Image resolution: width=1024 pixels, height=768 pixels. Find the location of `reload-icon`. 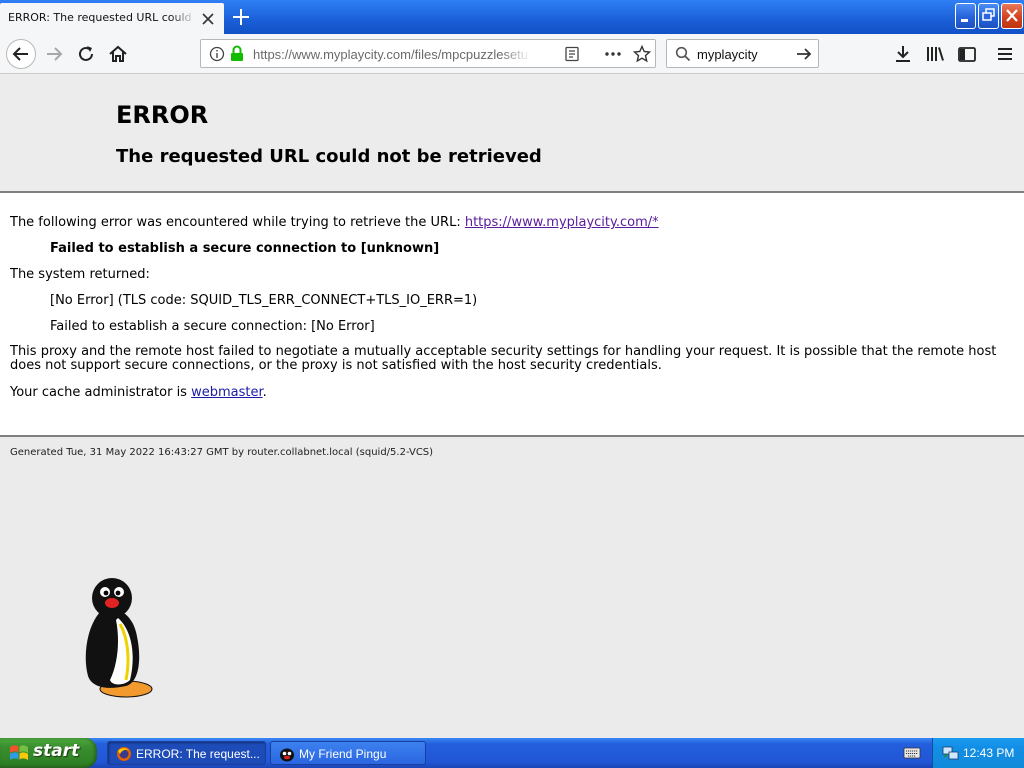

reload-icon is located at coordinates (86, 54).